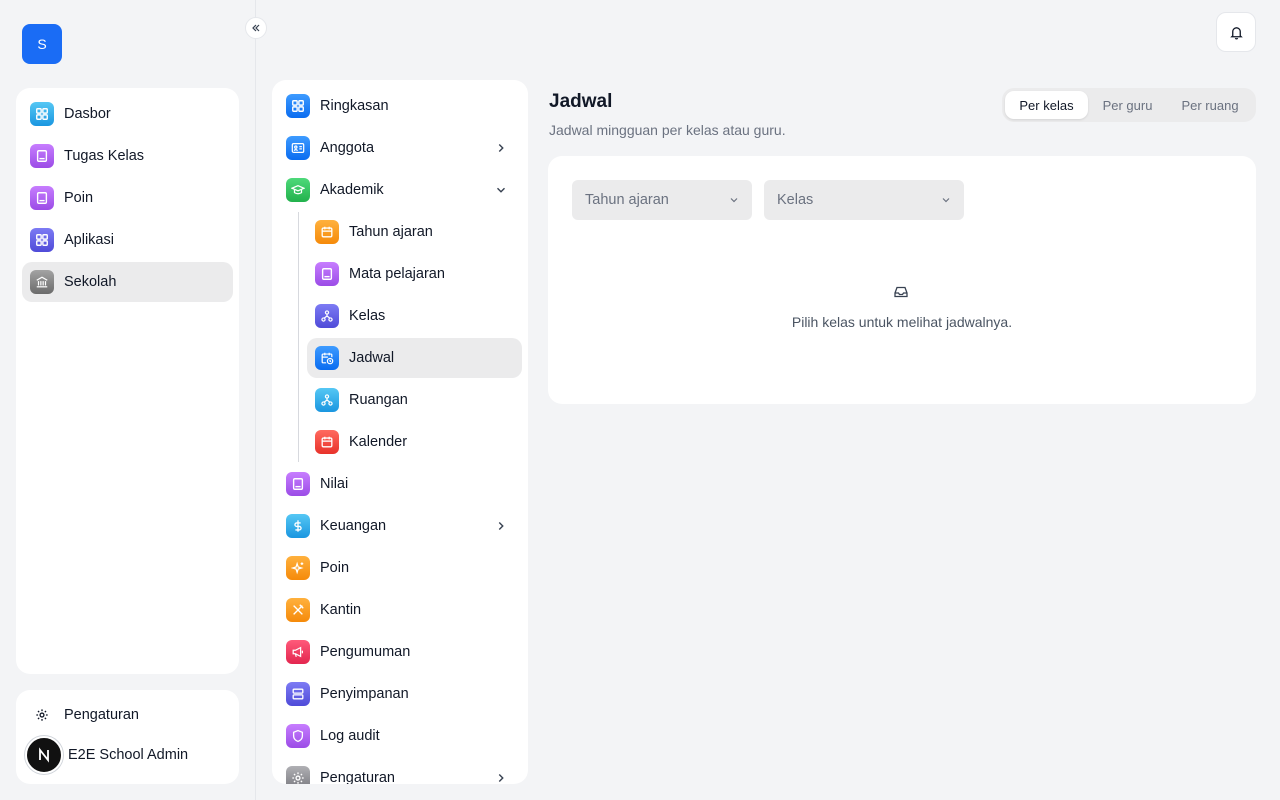 Image resolution: width=1280 pixels, height=800 pixels. Describe the element at coordinates (44, 755) in the screenshot. I see `avatar` at that location.